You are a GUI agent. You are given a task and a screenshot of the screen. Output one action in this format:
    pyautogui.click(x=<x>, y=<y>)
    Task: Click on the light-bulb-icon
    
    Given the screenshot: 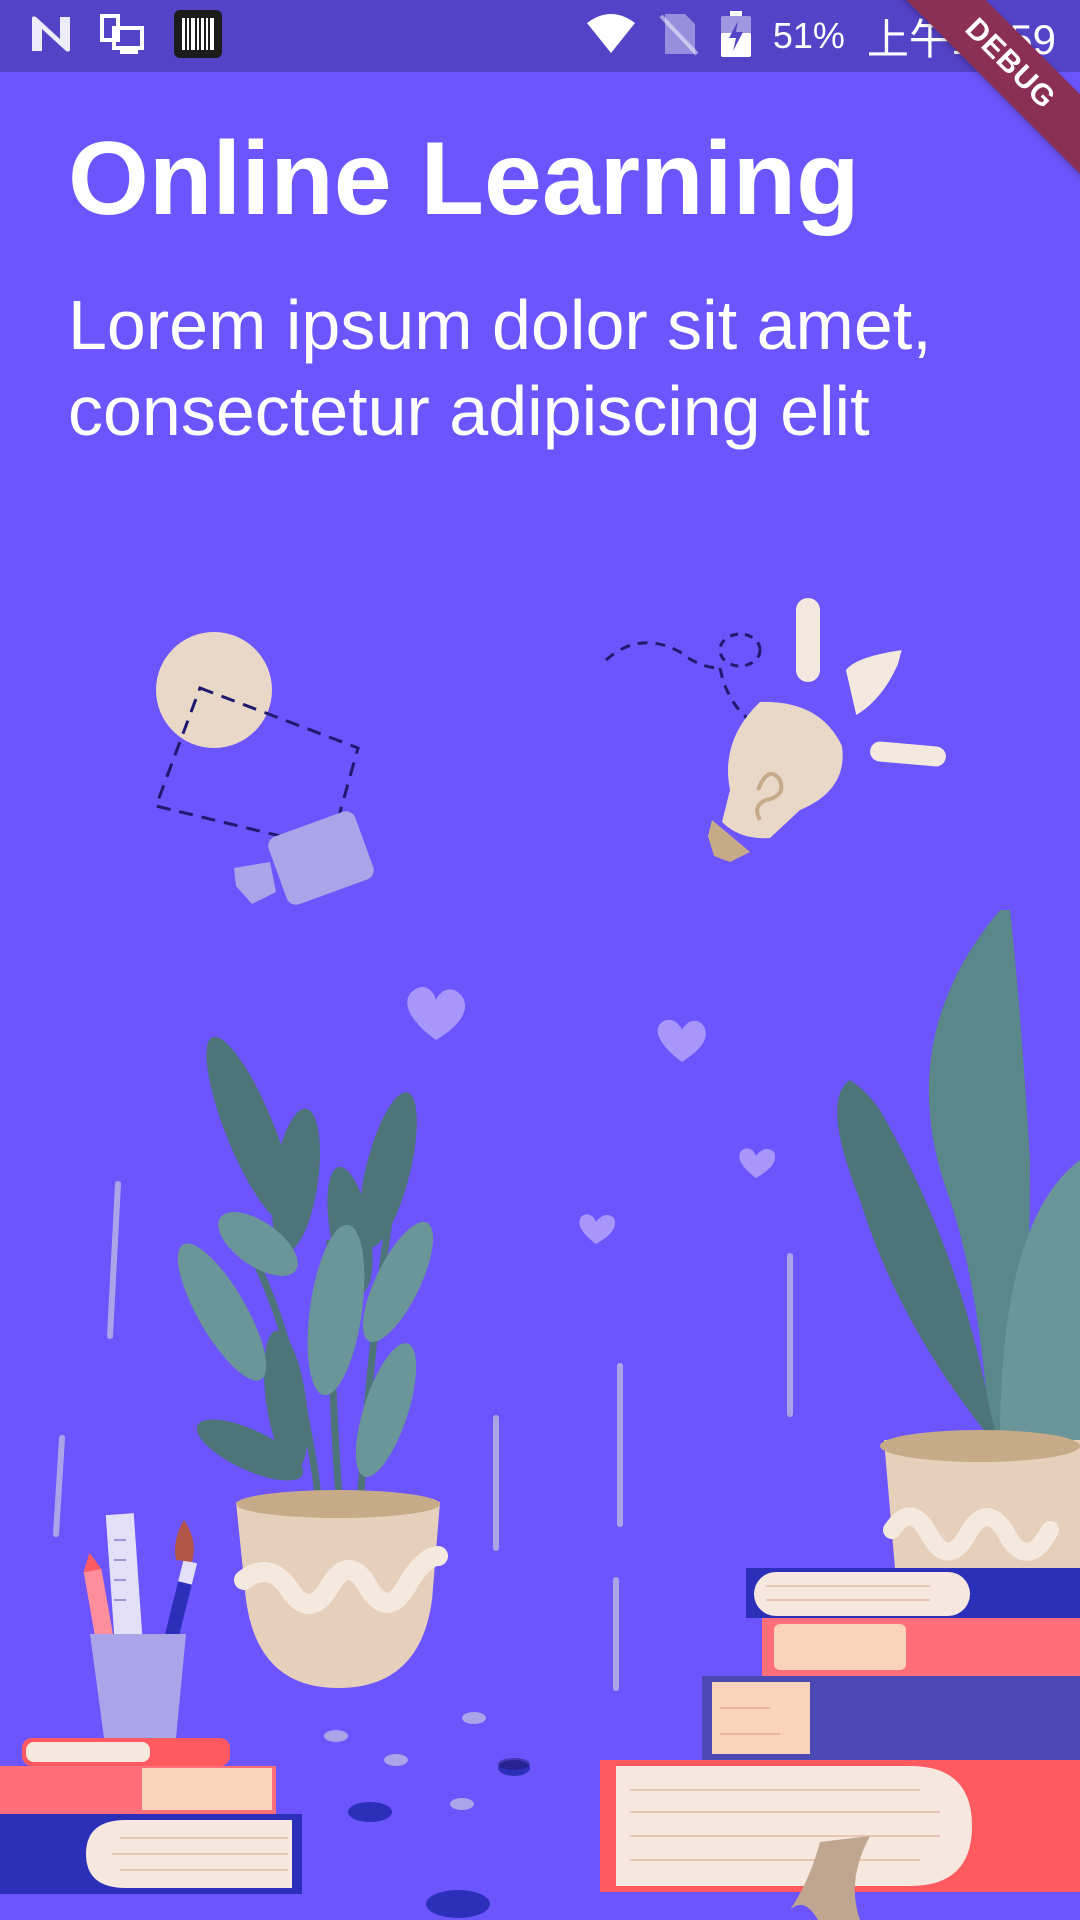 What is the action you would take?
    pyautogui.click(x=775, y=730)
    